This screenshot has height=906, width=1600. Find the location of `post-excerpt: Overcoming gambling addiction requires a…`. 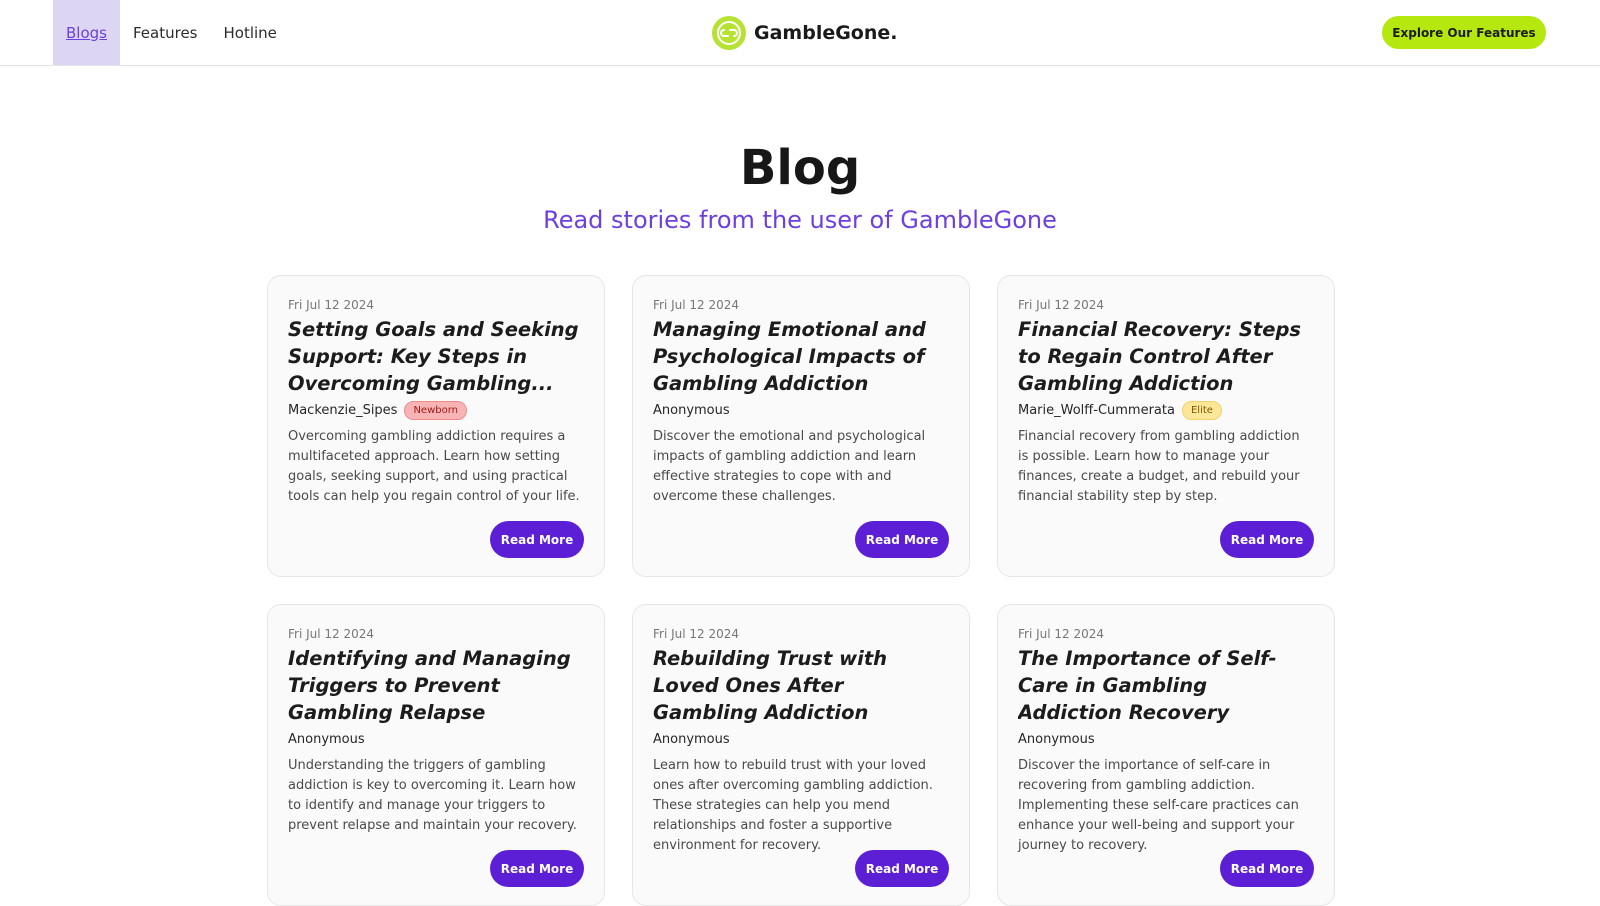

post-excerpt: Overcoming gambling addiction requires a… is located at coordinates (434, 466).